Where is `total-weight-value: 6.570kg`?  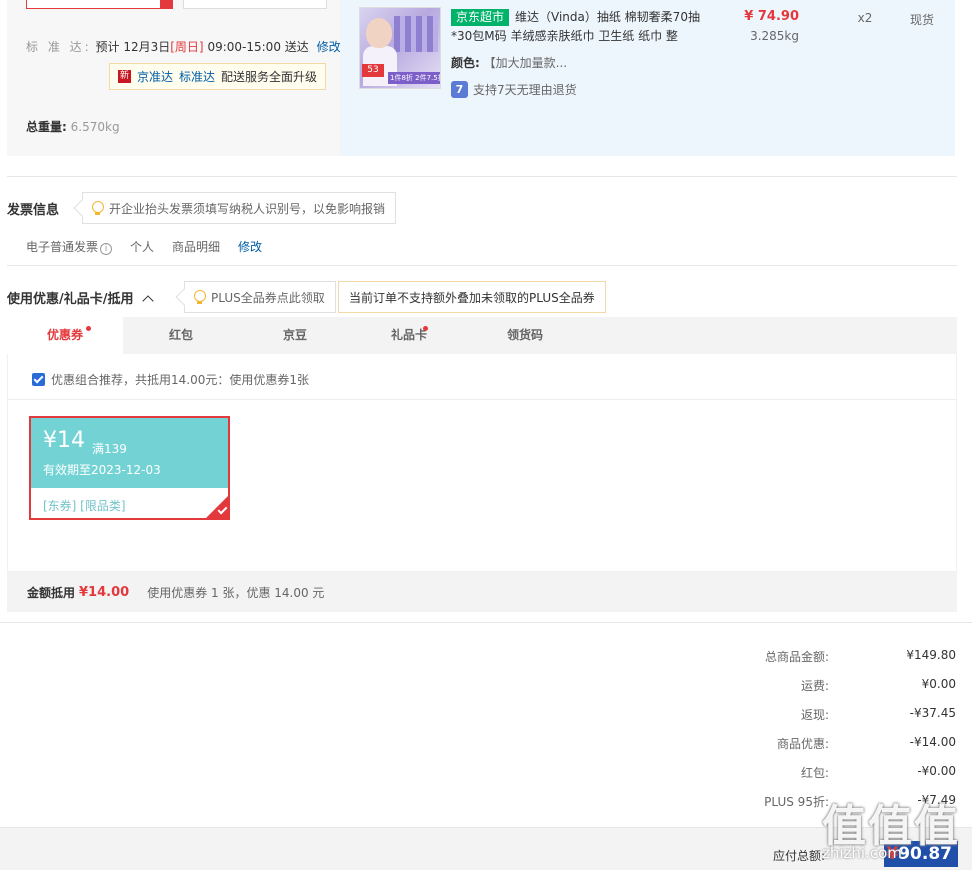
total-weight-value: 6.570kg is located at coordinates (95, 127).